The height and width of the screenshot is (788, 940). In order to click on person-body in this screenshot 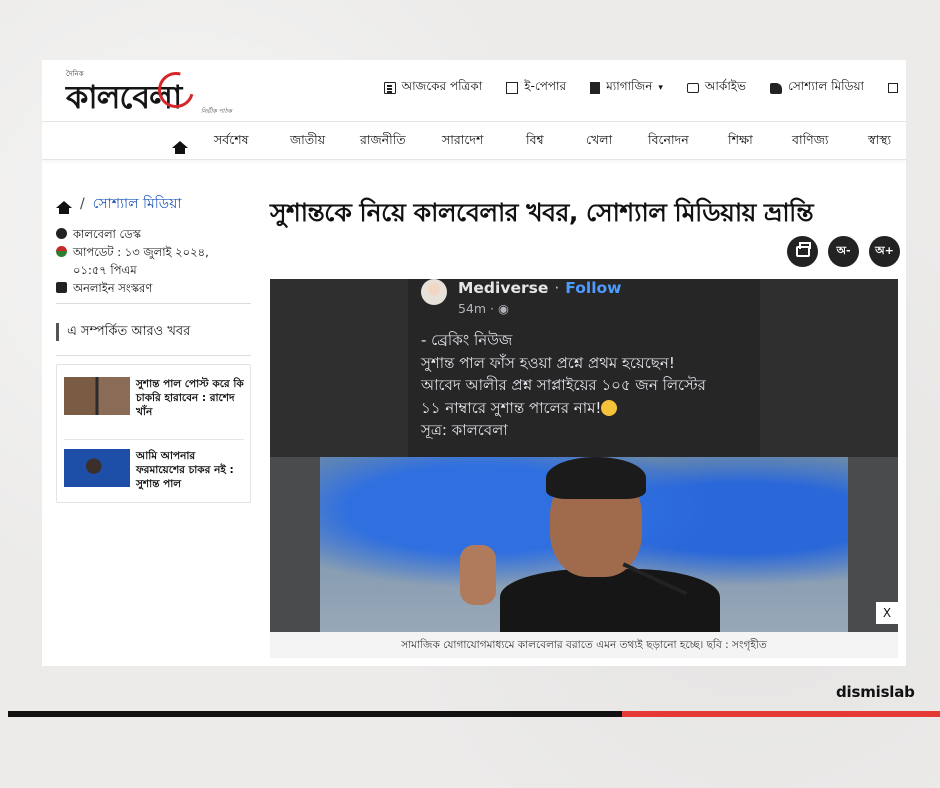, I will do `click(610, 600)`.